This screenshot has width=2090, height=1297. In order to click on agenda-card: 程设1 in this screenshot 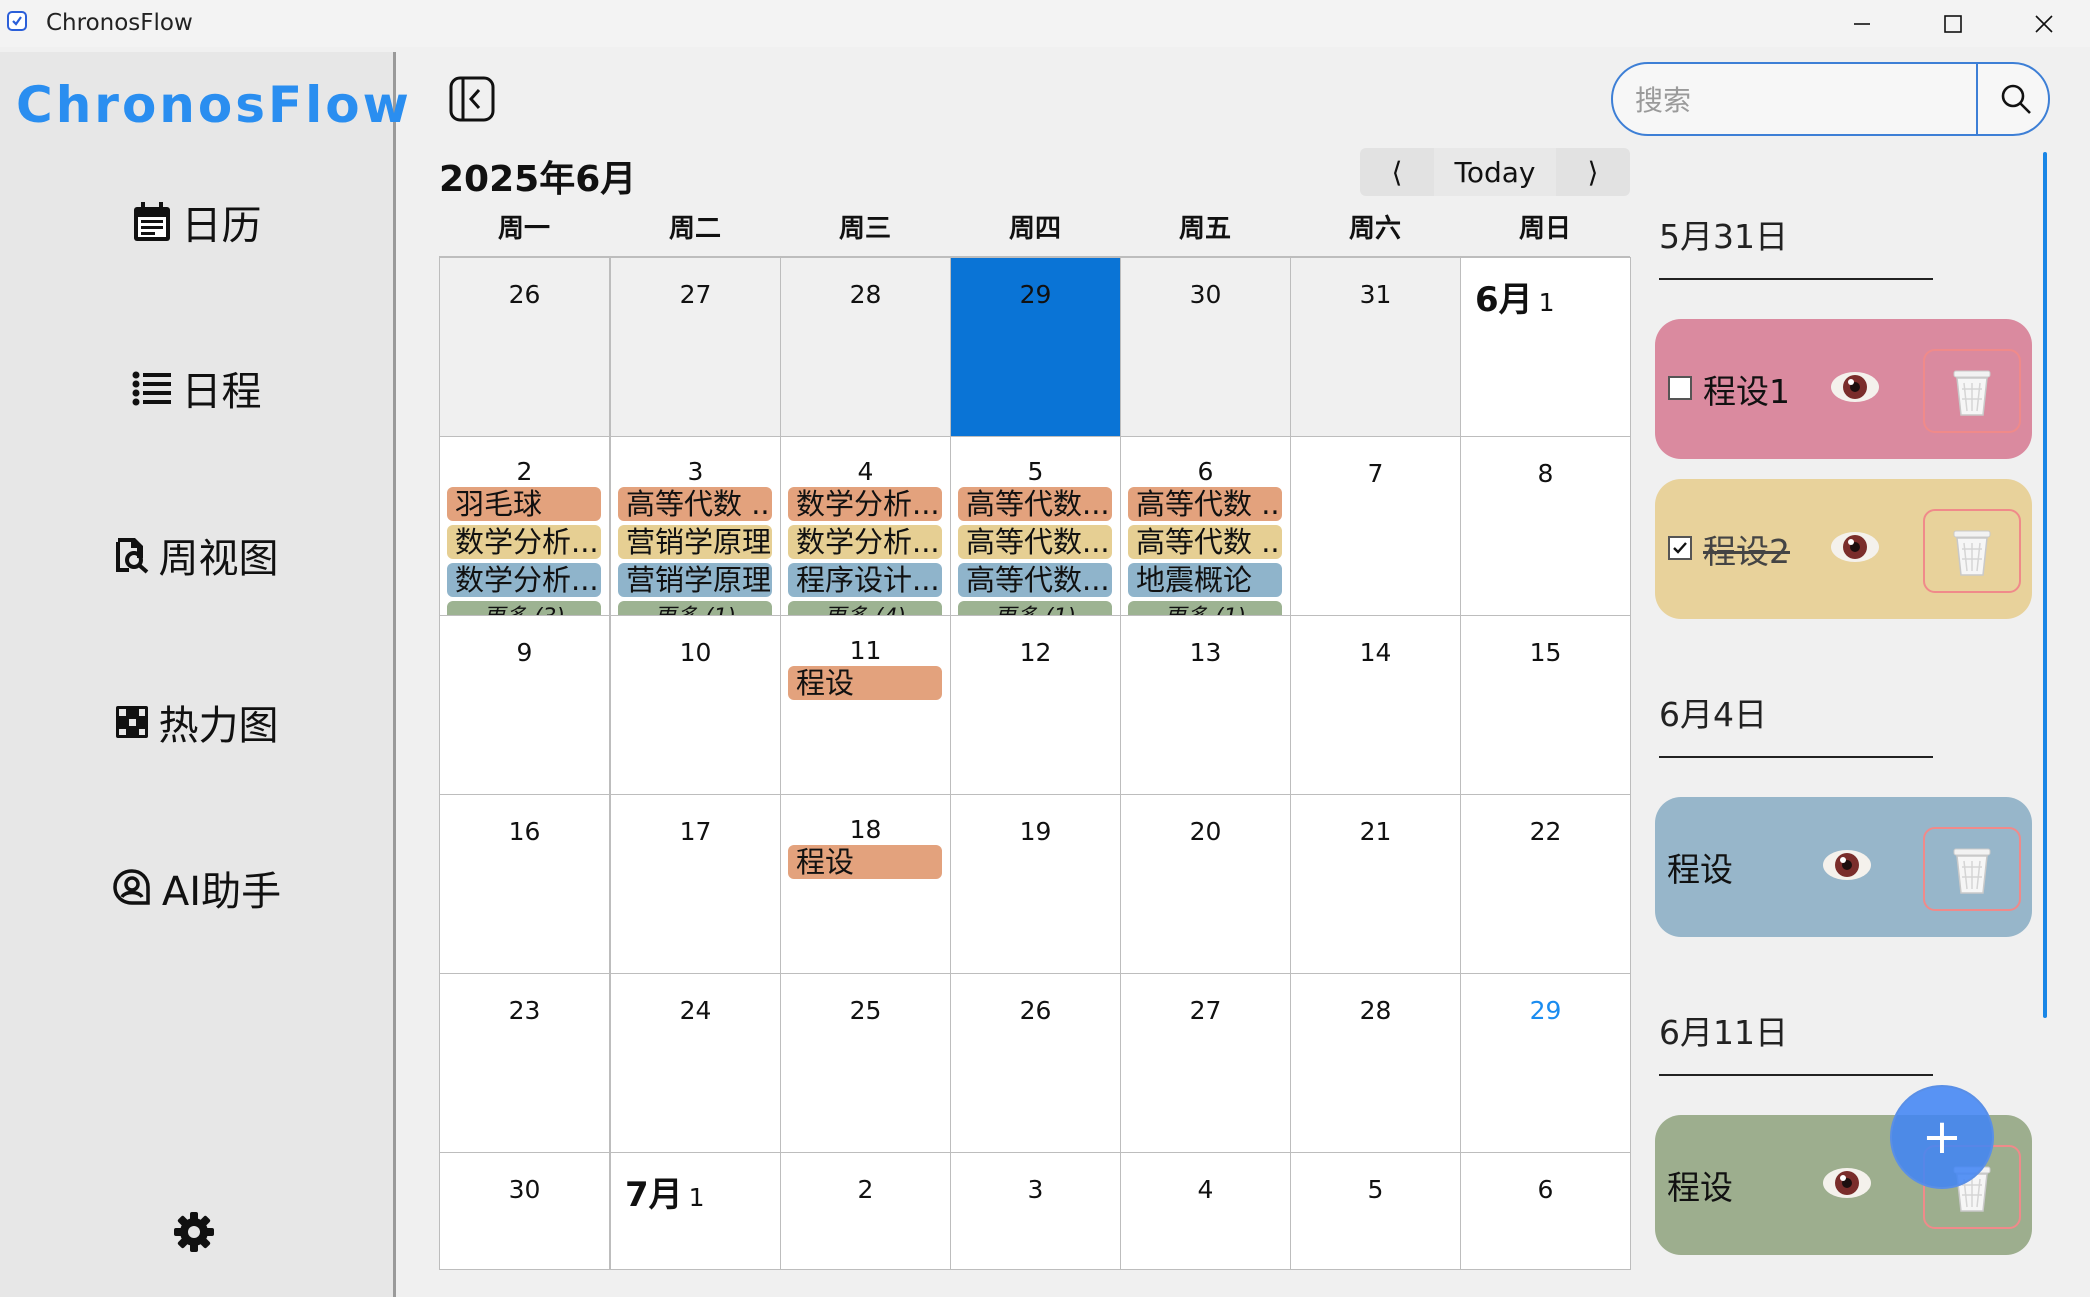, I will do `click(1843, 389)`.